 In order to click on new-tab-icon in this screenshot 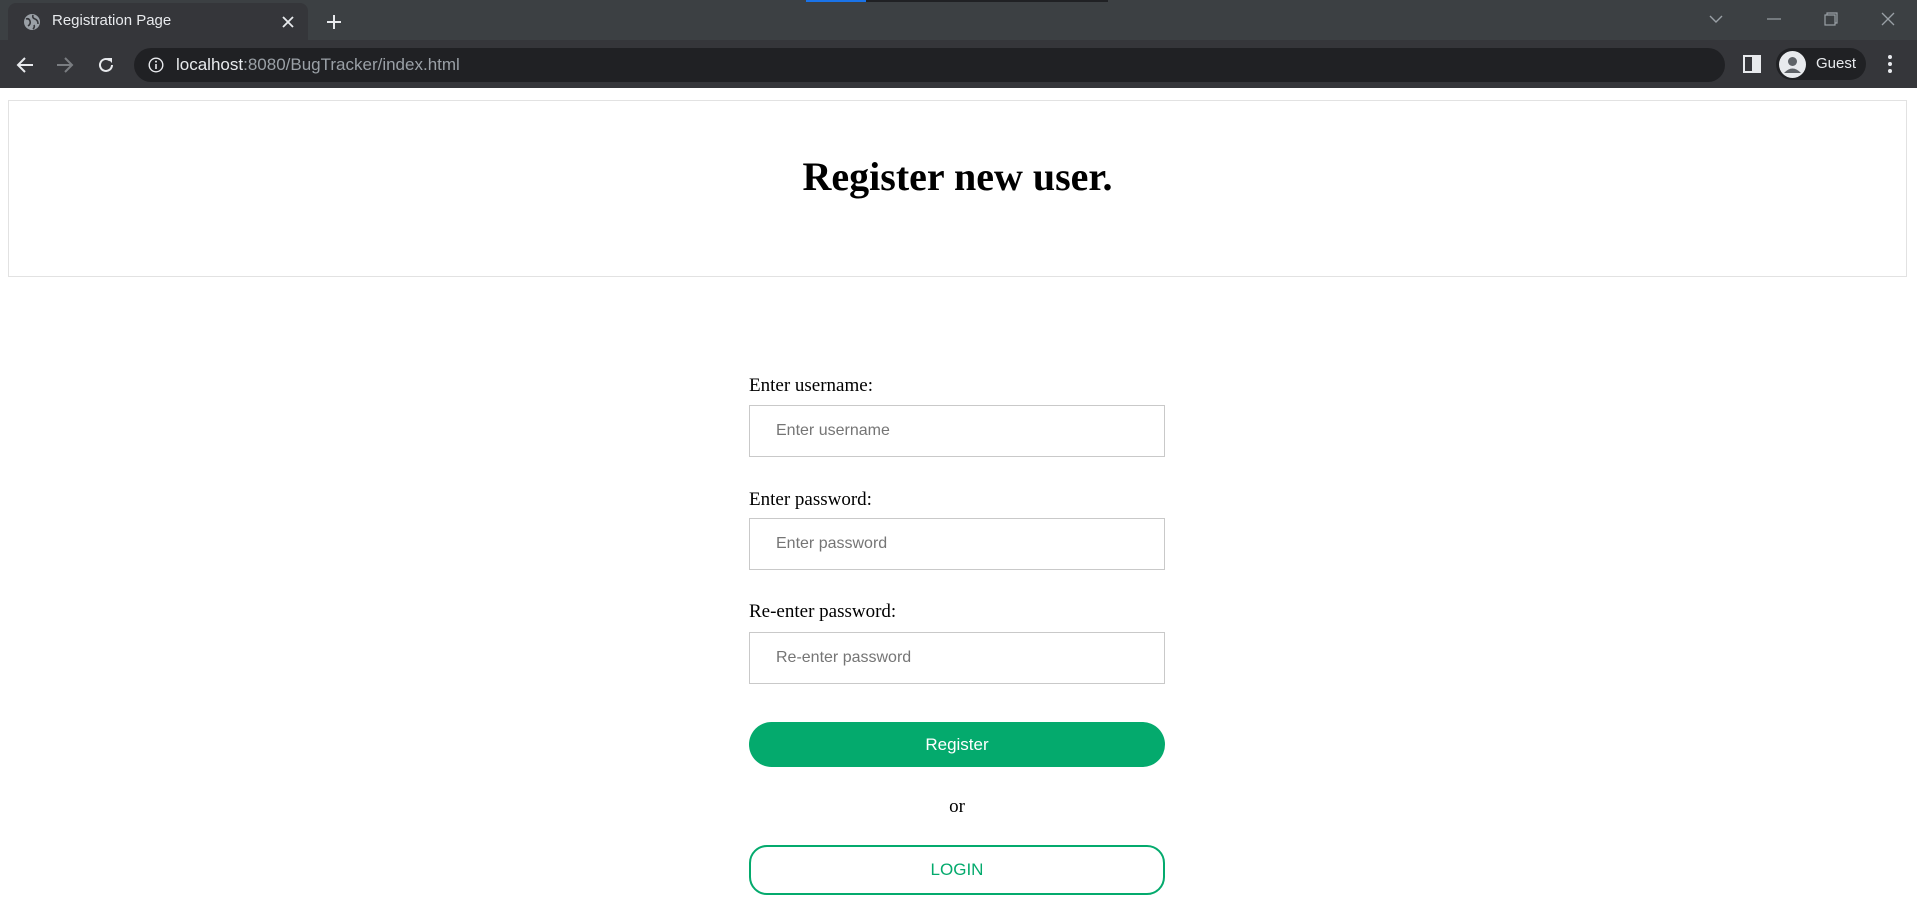, I will do `click(334, 22)`.